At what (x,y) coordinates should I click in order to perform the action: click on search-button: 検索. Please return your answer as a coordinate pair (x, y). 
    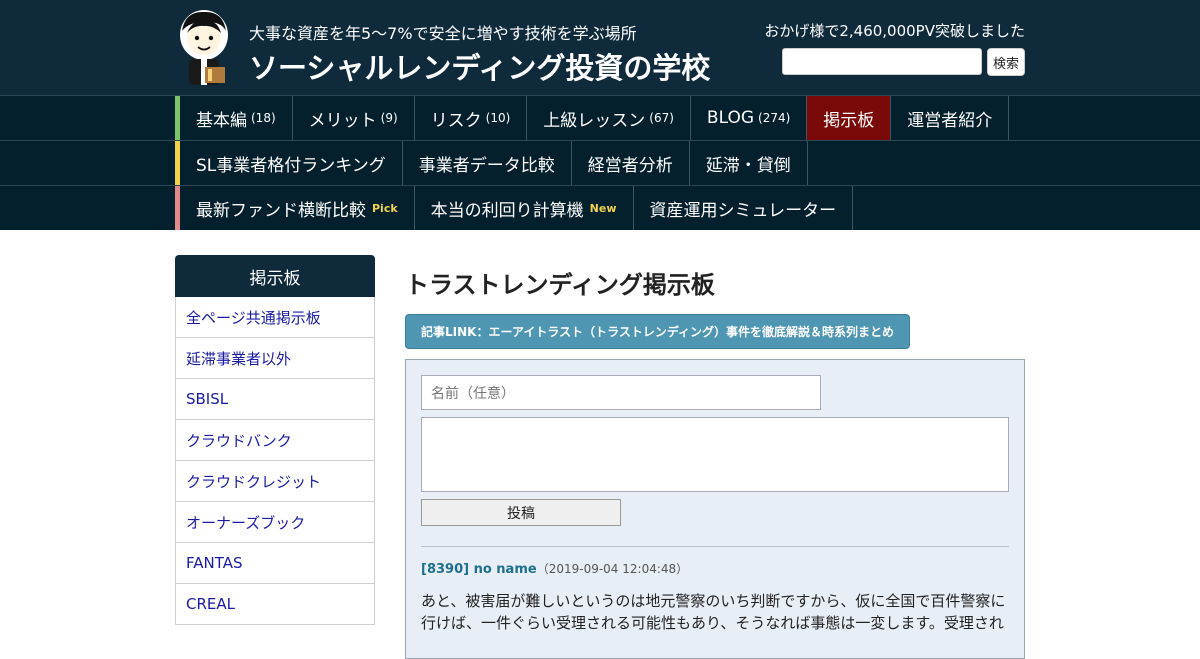
    Looking at the image, I should click on (1006, 62).